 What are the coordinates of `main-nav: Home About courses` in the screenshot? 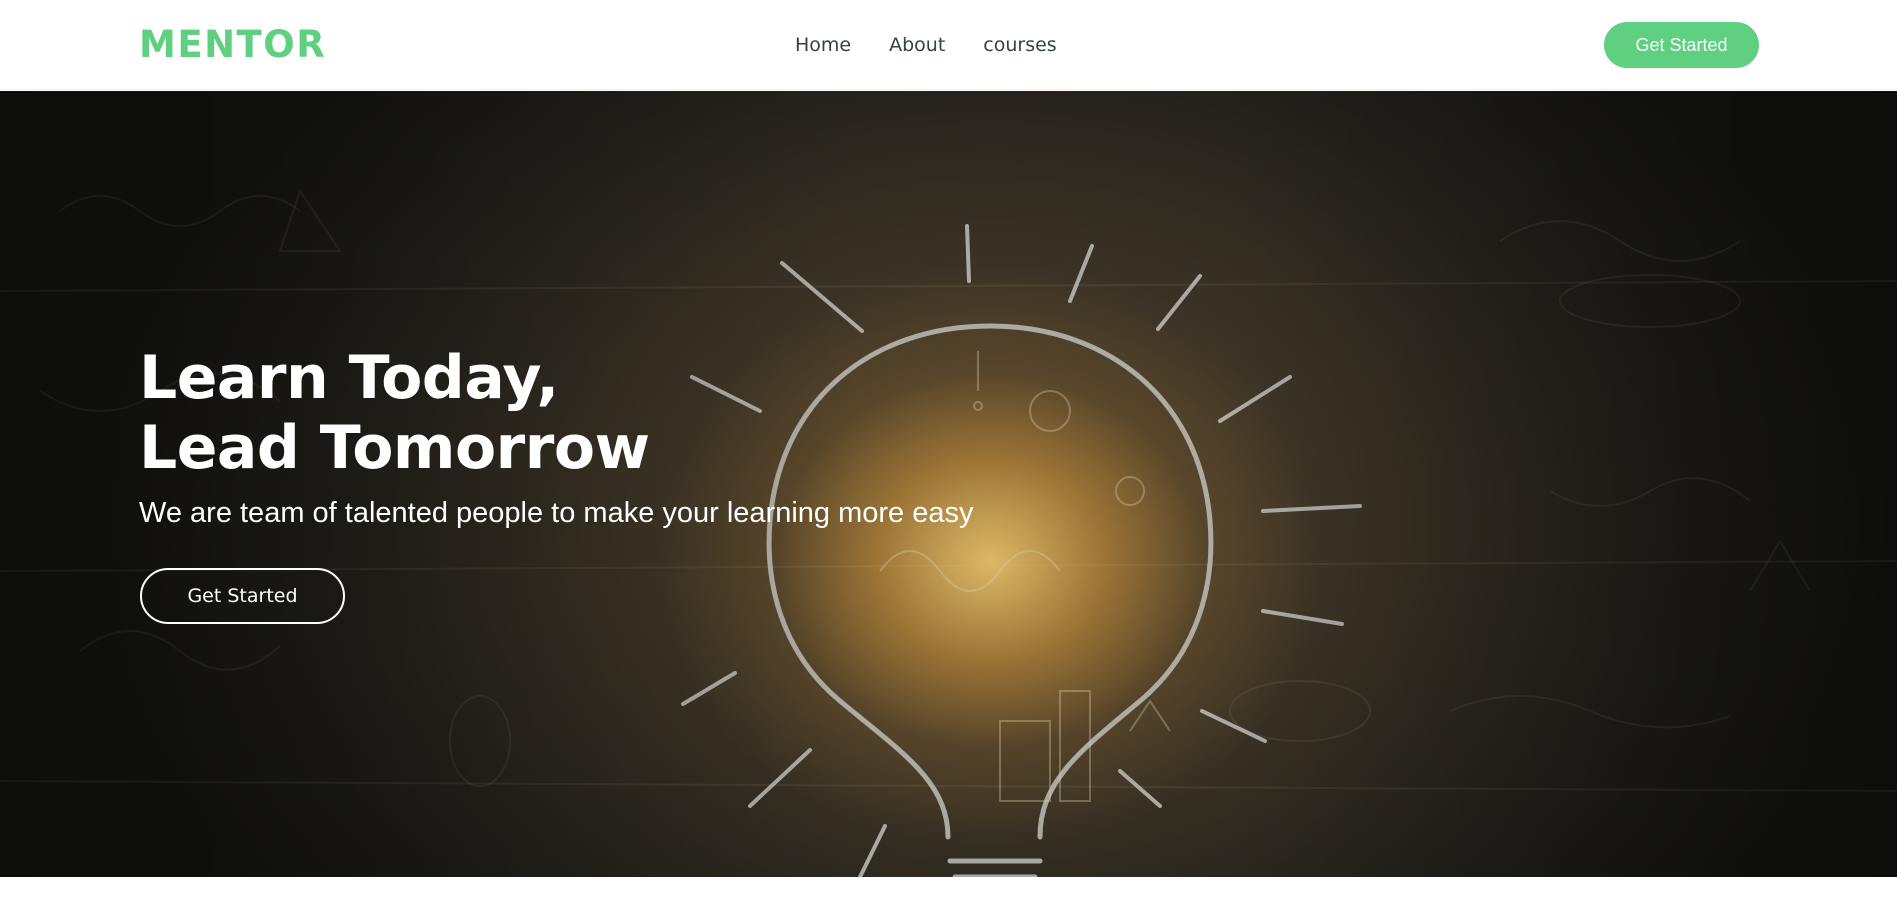 It's located at (926, 45).